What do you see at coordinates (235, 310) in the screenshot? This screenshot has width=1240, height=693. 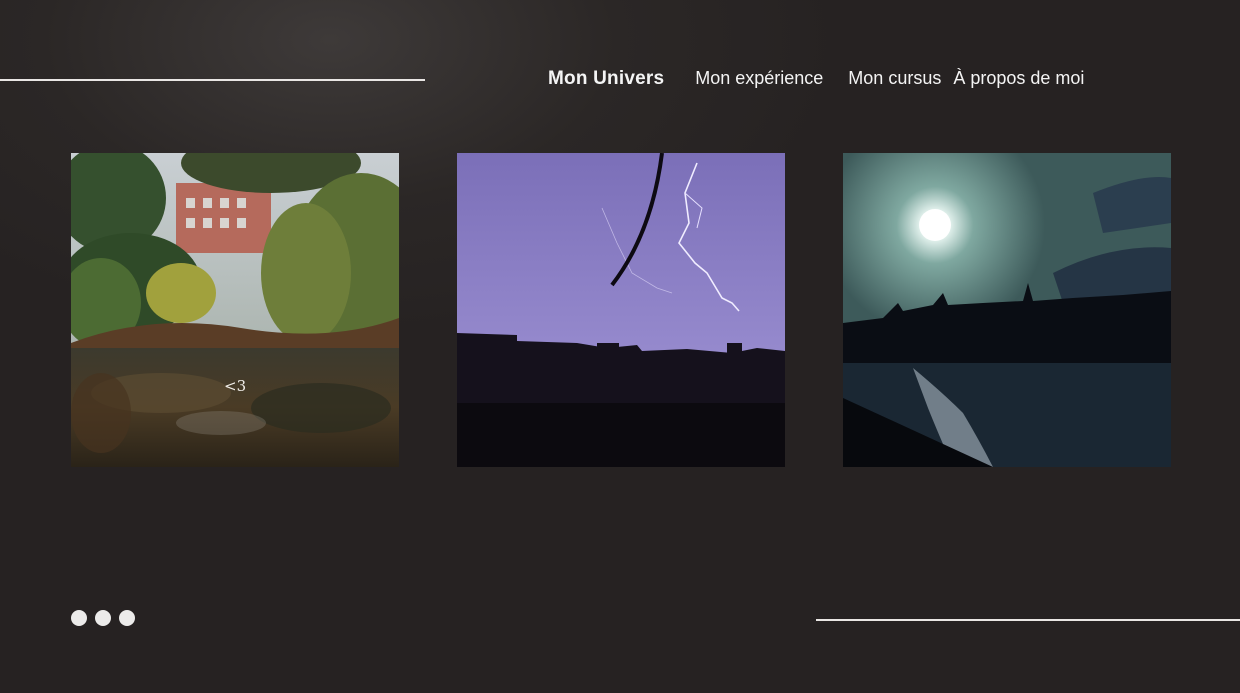 I see `photo-pond-garden: <3` at bounding box center [235, 310].